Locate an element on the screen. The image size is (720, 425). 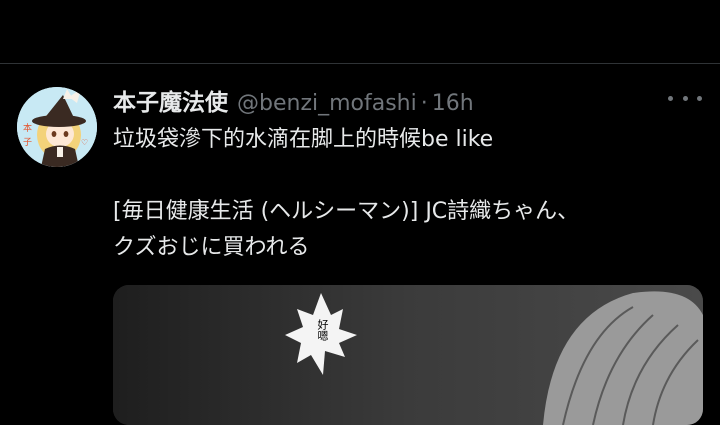
speech-bubble-text: 好嗯 is located at coordinates (322, 330).